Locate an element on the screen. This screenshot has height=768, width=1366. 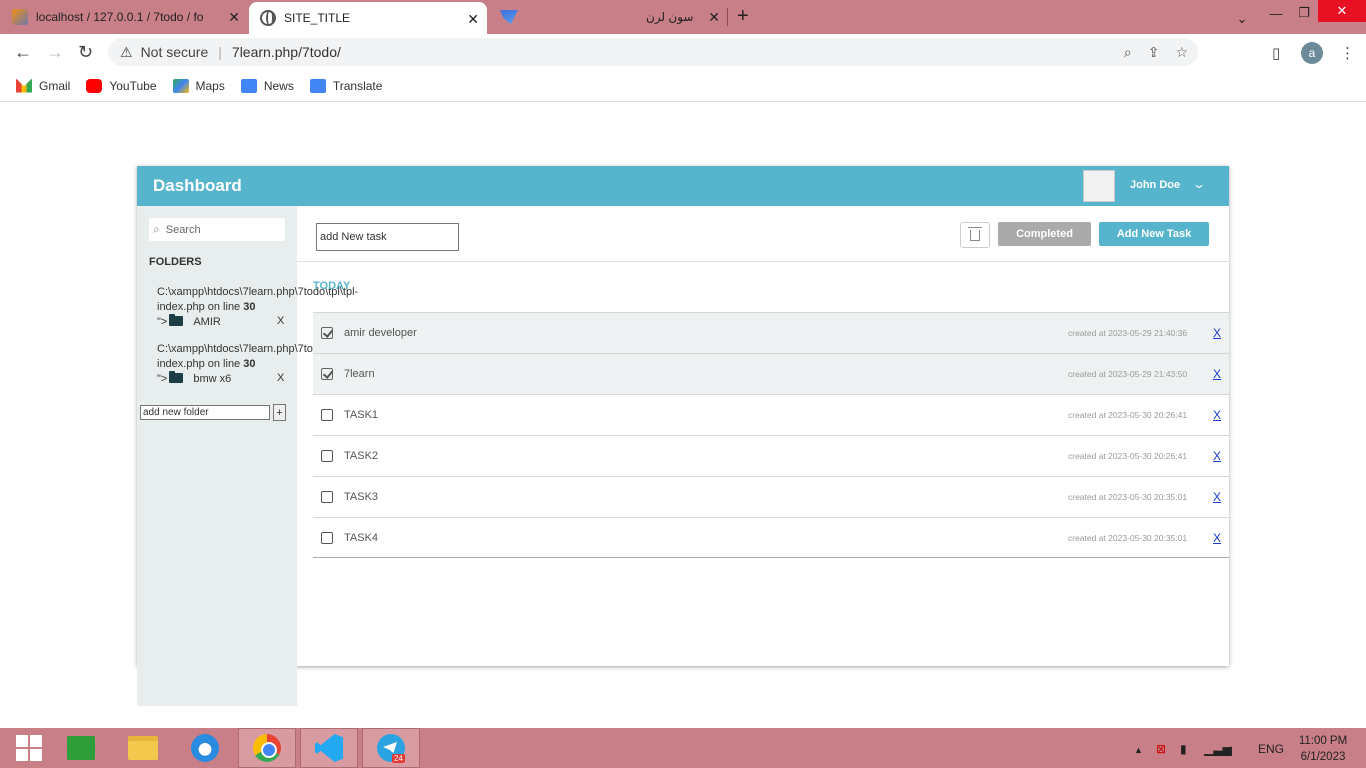
language-indicator: ENG is located at coordinates (1271, 749).